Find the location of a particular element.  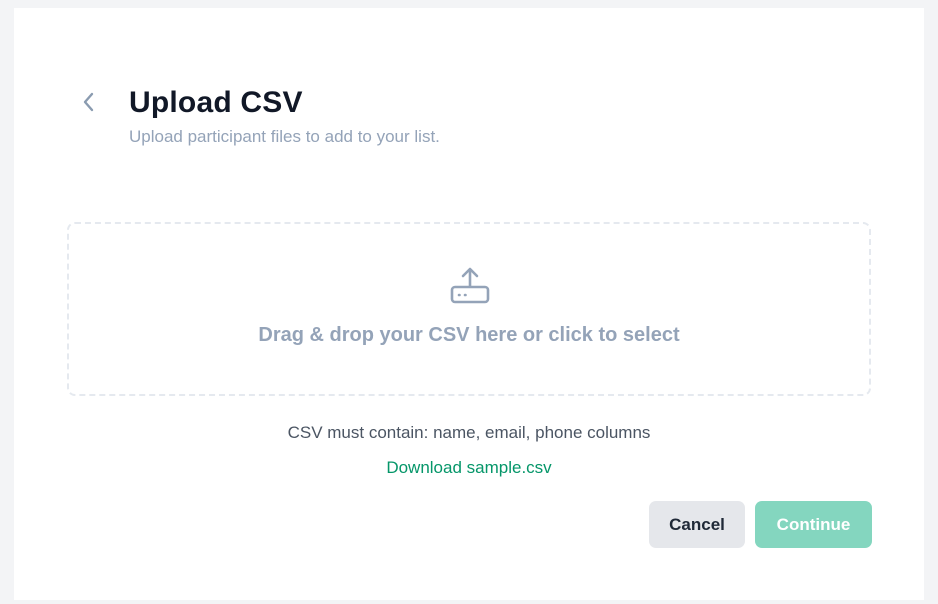

cancel-button: Cancel is located at coordinates (697, 524).